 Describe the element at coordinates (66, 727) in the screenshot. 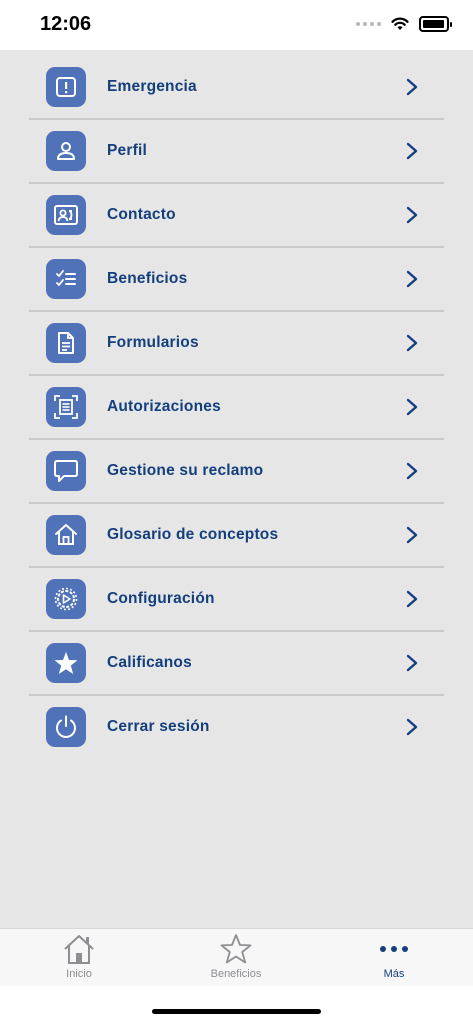

I see `power-icon` at that location.